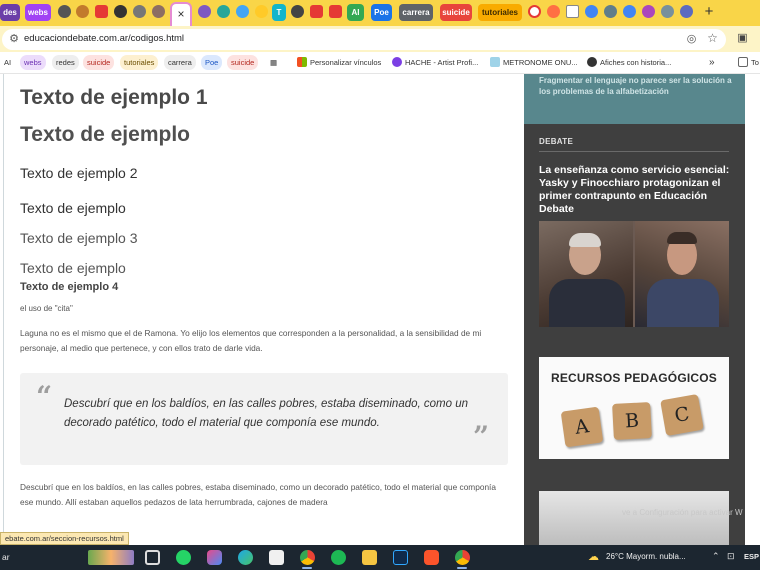  I want to click on bookmark-star-icon: ☆, so click(712, 38).